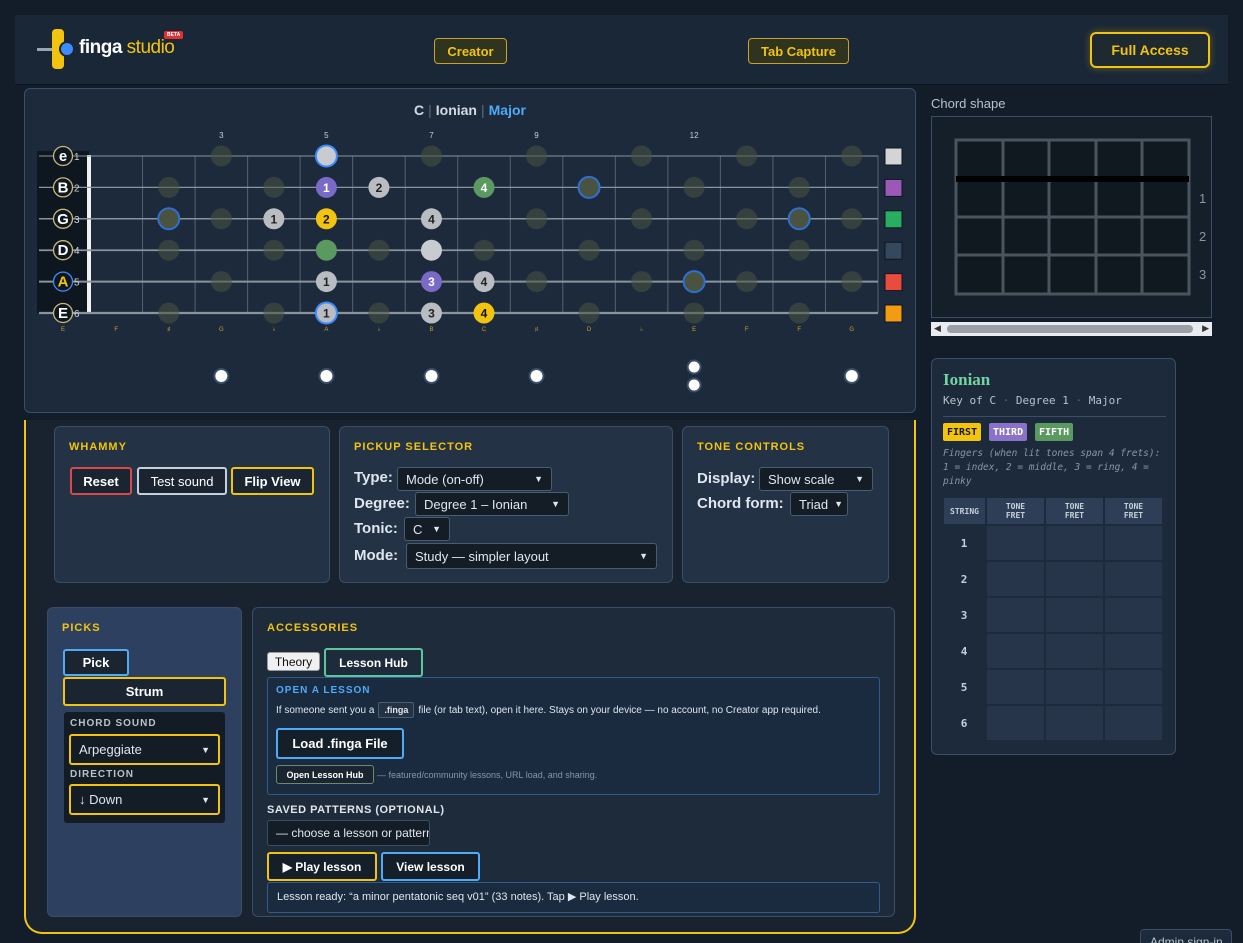 The height and width of the screenshot is (943, 1243). Describe the element at coordinates (431, 330) in the screenshot. I see `bottom-note-name: B` at that location.